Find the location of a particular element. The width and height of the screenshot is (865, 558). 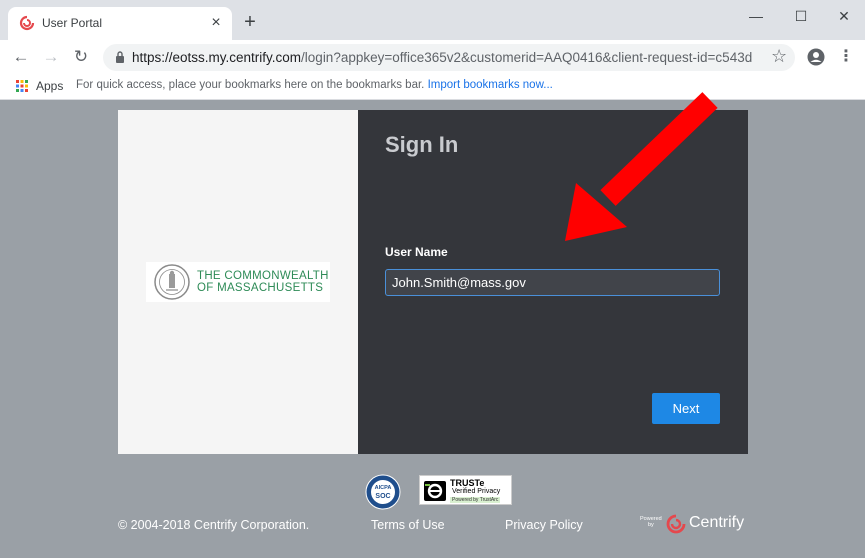

new-tab-icon: + is located at coordinates (250, 22).